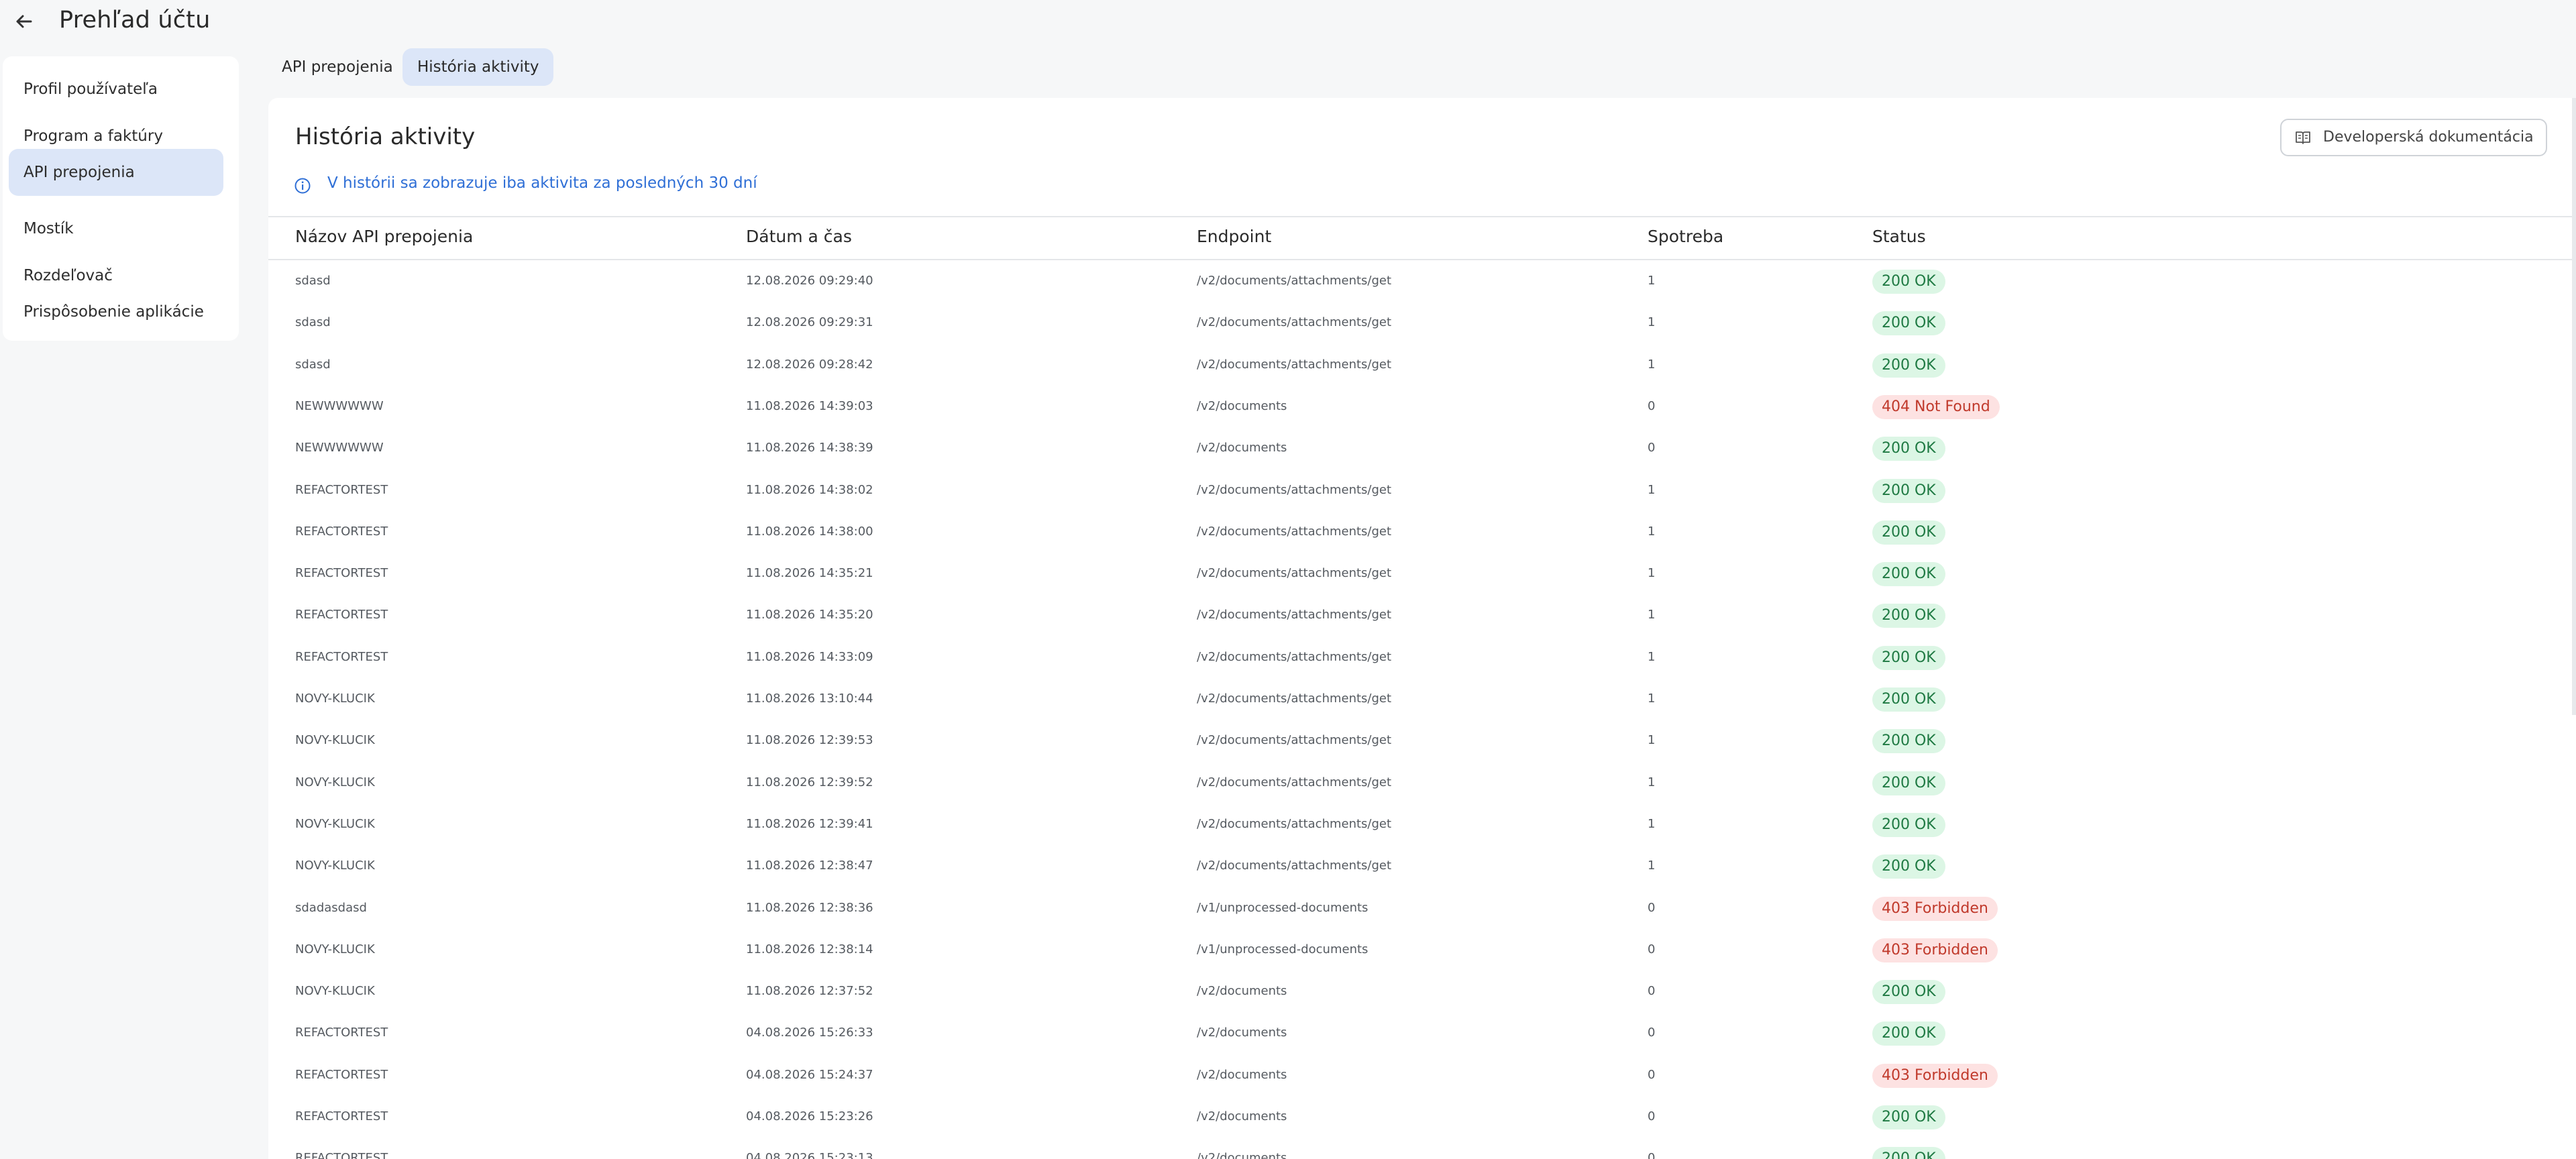 The height and width of the screenshot is (1159, 2576). Describe the element at coordinates (809, 448) in the screenshot. I see `cell-datetime: 11.08.2026 14:38:39` at that location.